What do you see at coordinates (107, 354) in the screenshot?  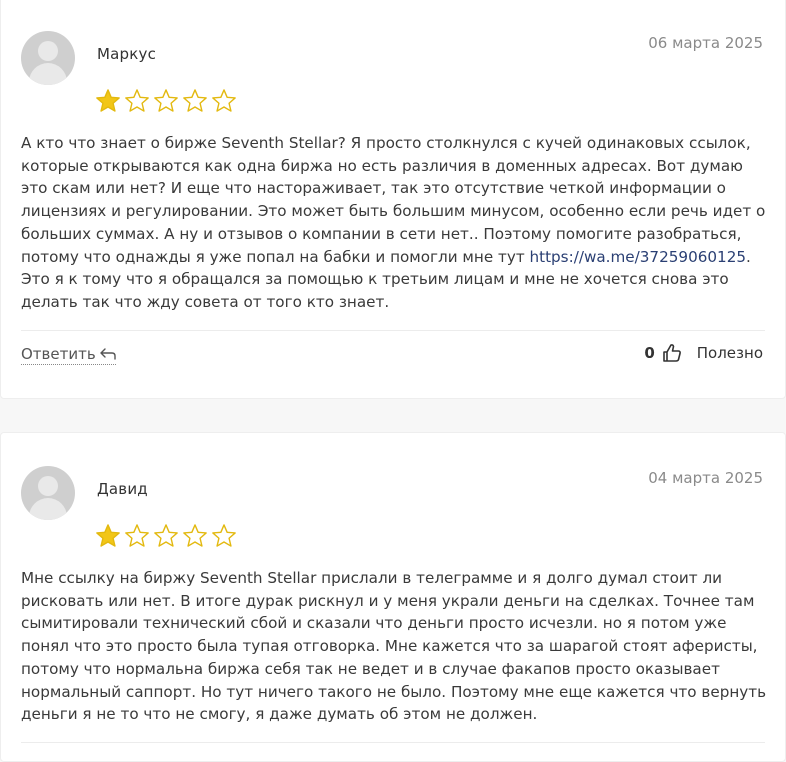 I see `reply-arrow-icon` at bounding box center [107, 354].